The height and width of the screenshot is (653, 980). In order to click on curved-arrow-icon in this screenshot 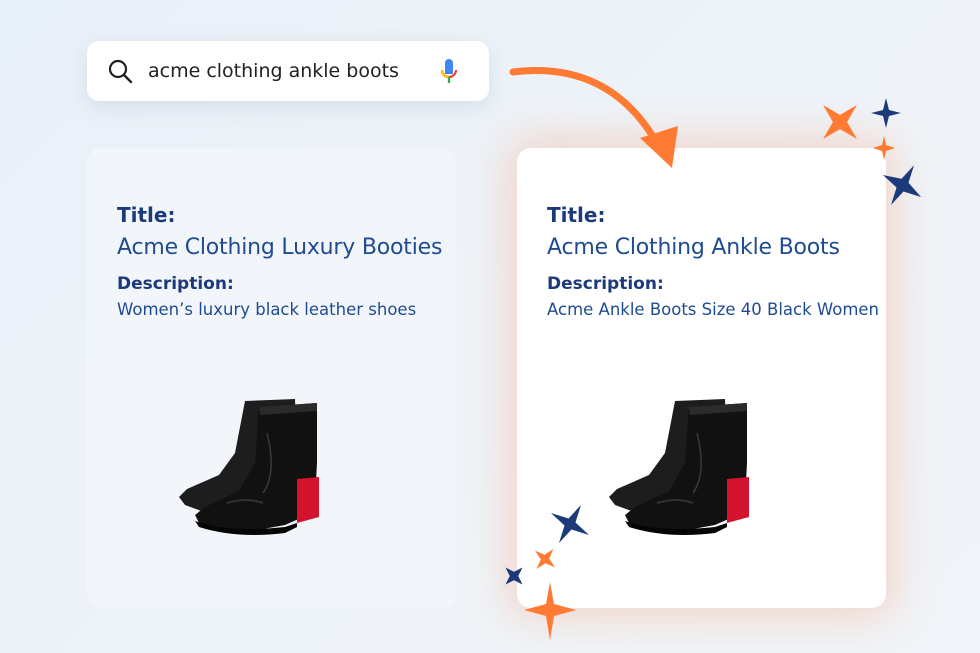, I will do `click(585, 108)`.